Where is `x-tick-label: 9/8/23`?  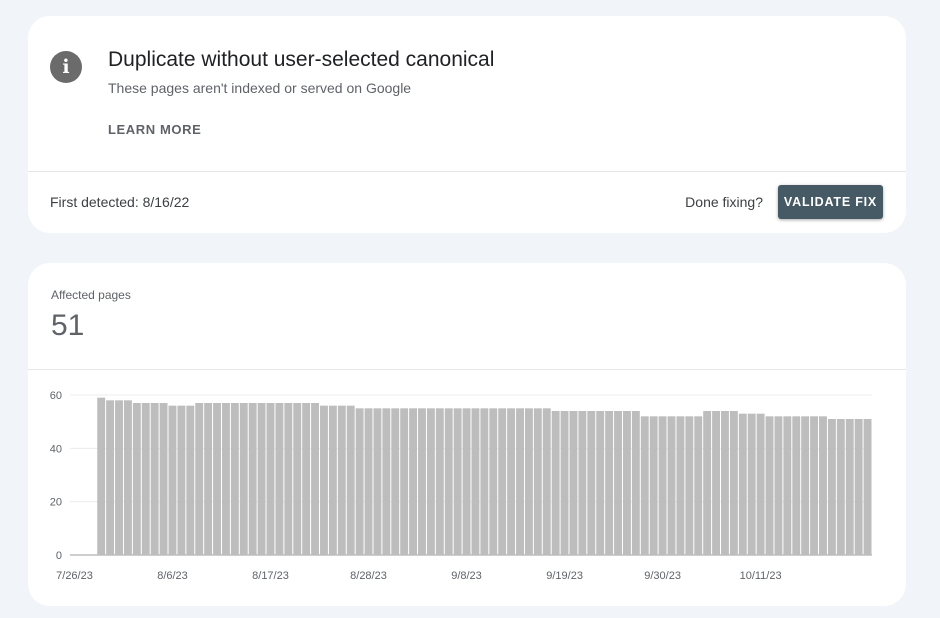 x-tick-label: 9/8/23 is located at coordinates (466, 576).